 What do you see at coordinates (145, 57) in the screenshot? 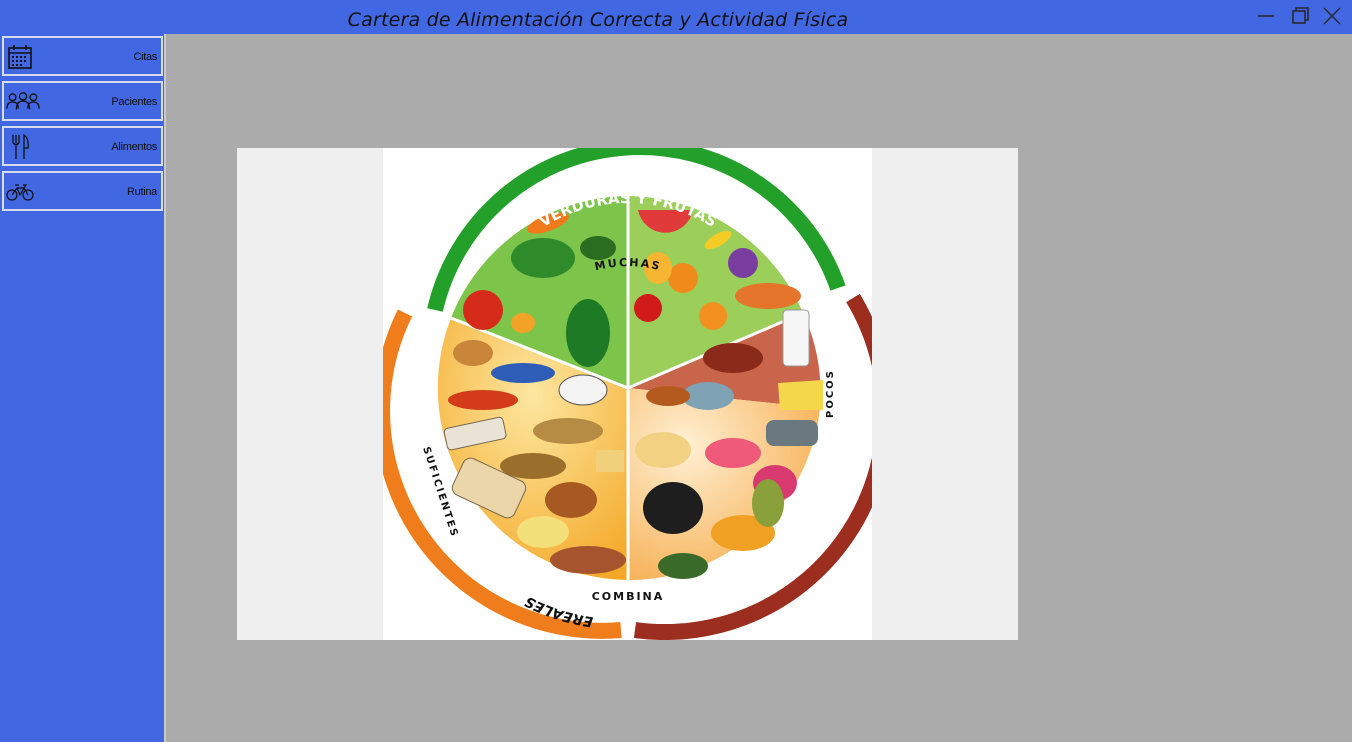
I see `sidebar-item-label: Citas` at bounding box center [145, 57].